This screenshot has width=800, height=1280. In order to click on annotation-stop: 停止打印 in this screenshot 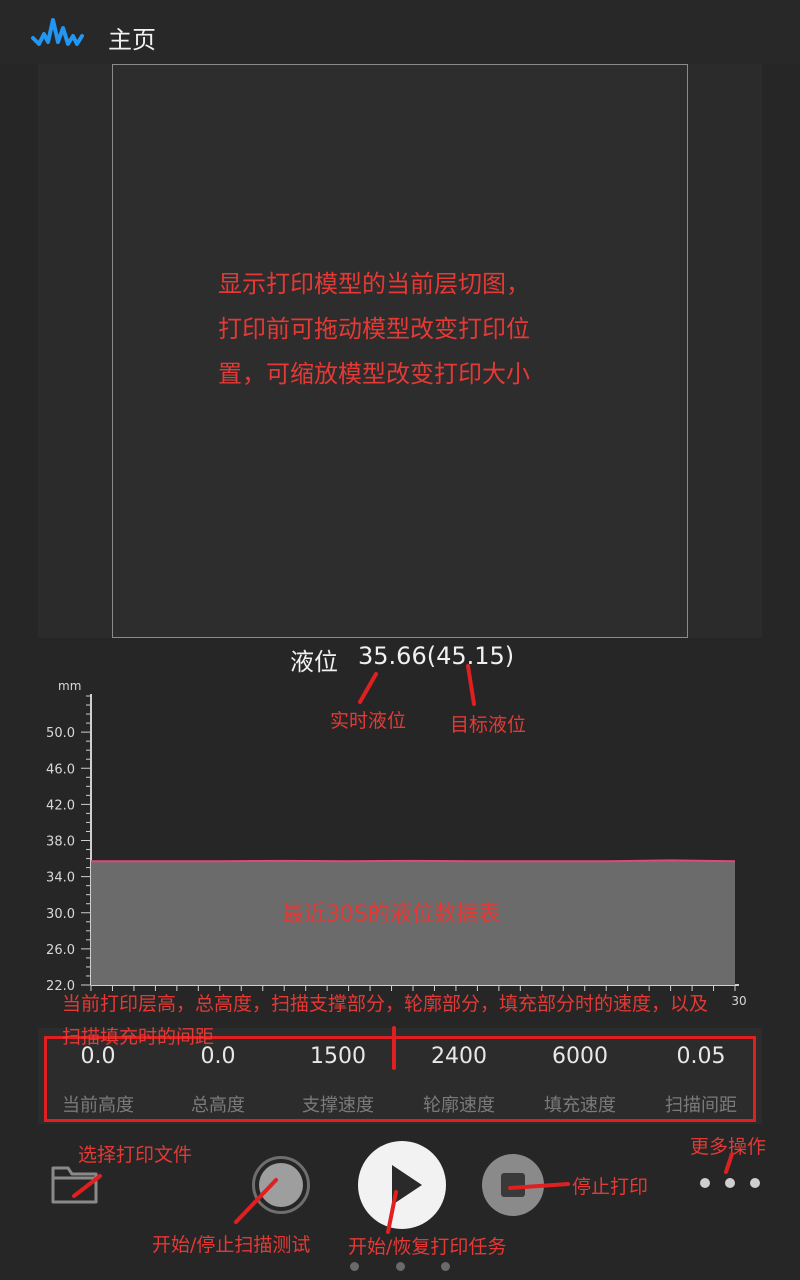, I will do `click(610, 1187)`.